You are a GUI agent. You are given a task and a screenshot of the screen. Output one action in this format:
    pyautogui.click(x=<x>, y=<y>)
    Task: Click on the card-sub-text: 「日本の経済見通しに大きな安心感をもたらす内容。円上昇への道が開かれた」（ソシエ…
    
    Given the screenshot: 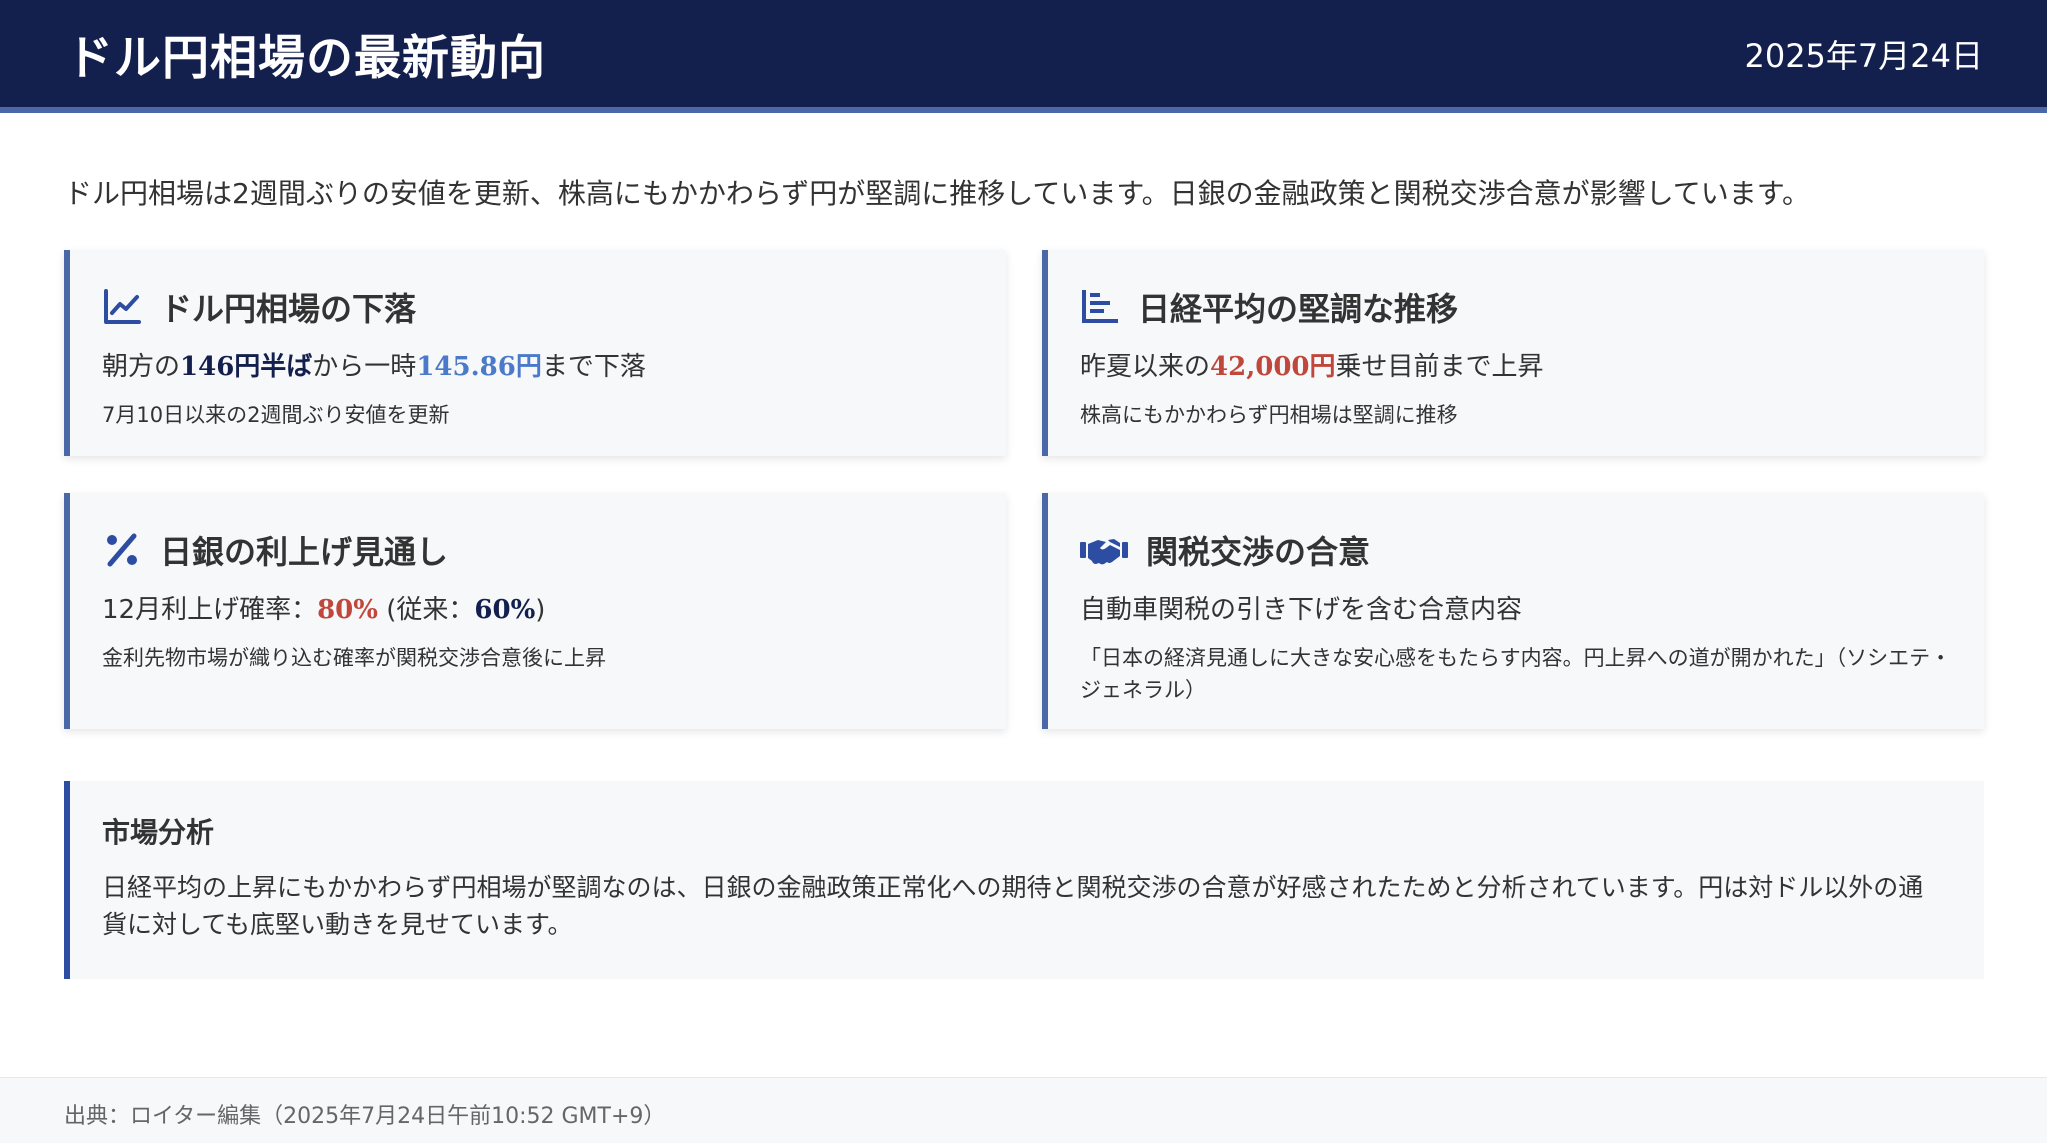 What is the action you would take?
    pyautogui.click(x=1516, y=674)
    